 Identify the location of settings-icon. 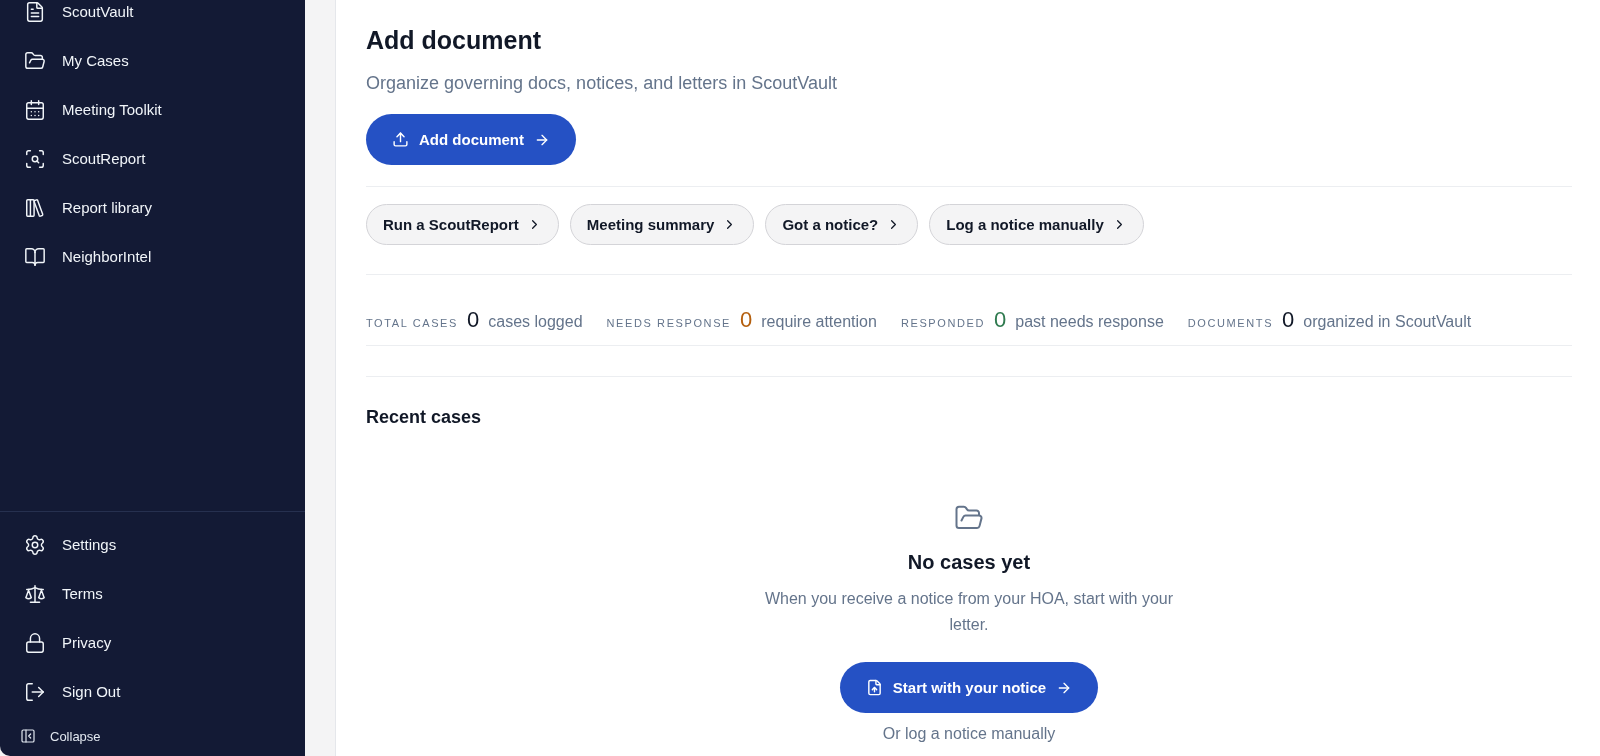
(35, 544).